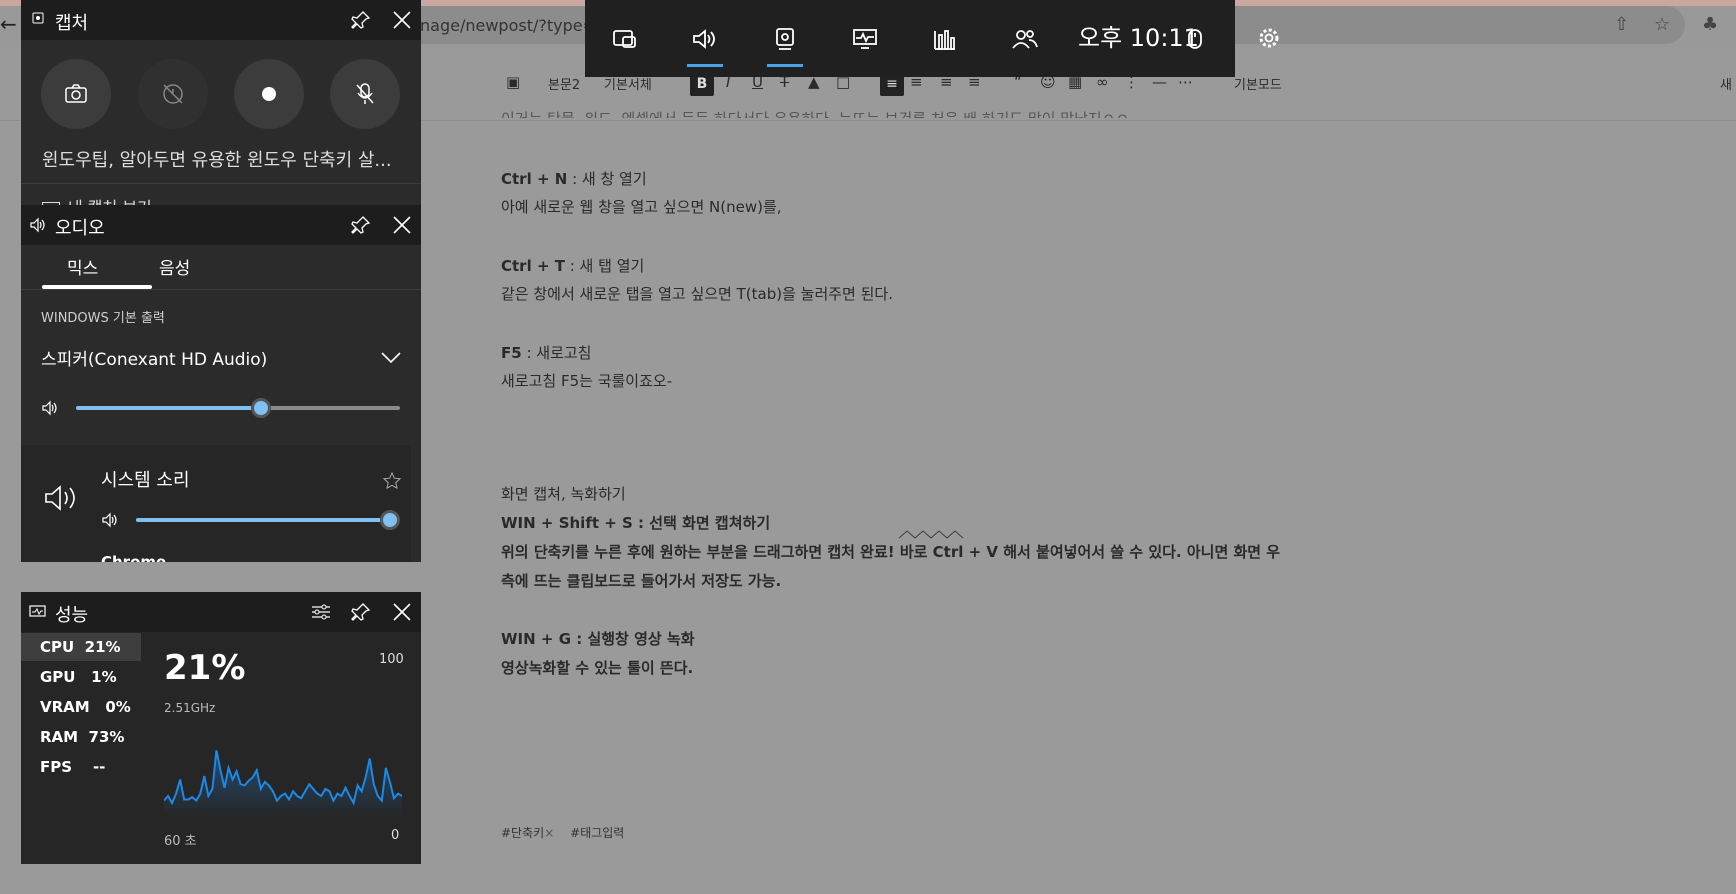 This screenshot has width=1736, height=894. Describe the element at coordinates (1710, 24) in the screenshot. I see `puzzle-icon: ♣` at that location.